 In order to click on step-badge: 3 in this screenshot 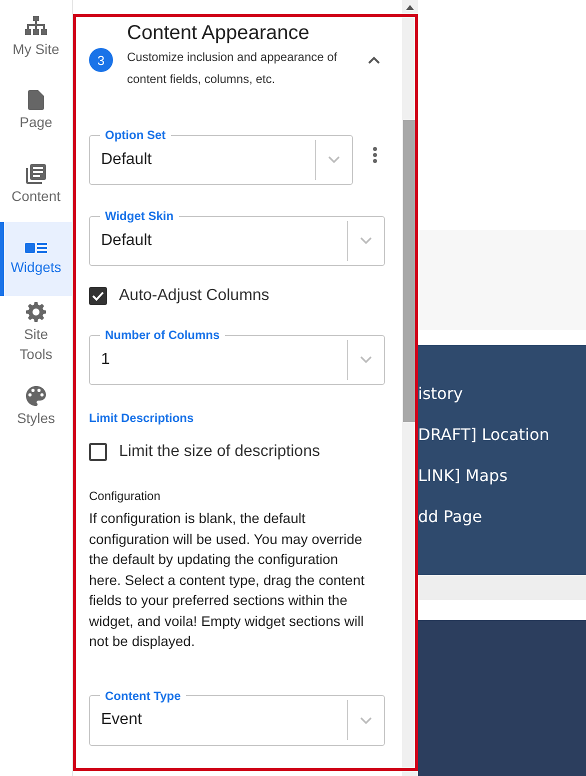, I will do `click(101, 60)`.